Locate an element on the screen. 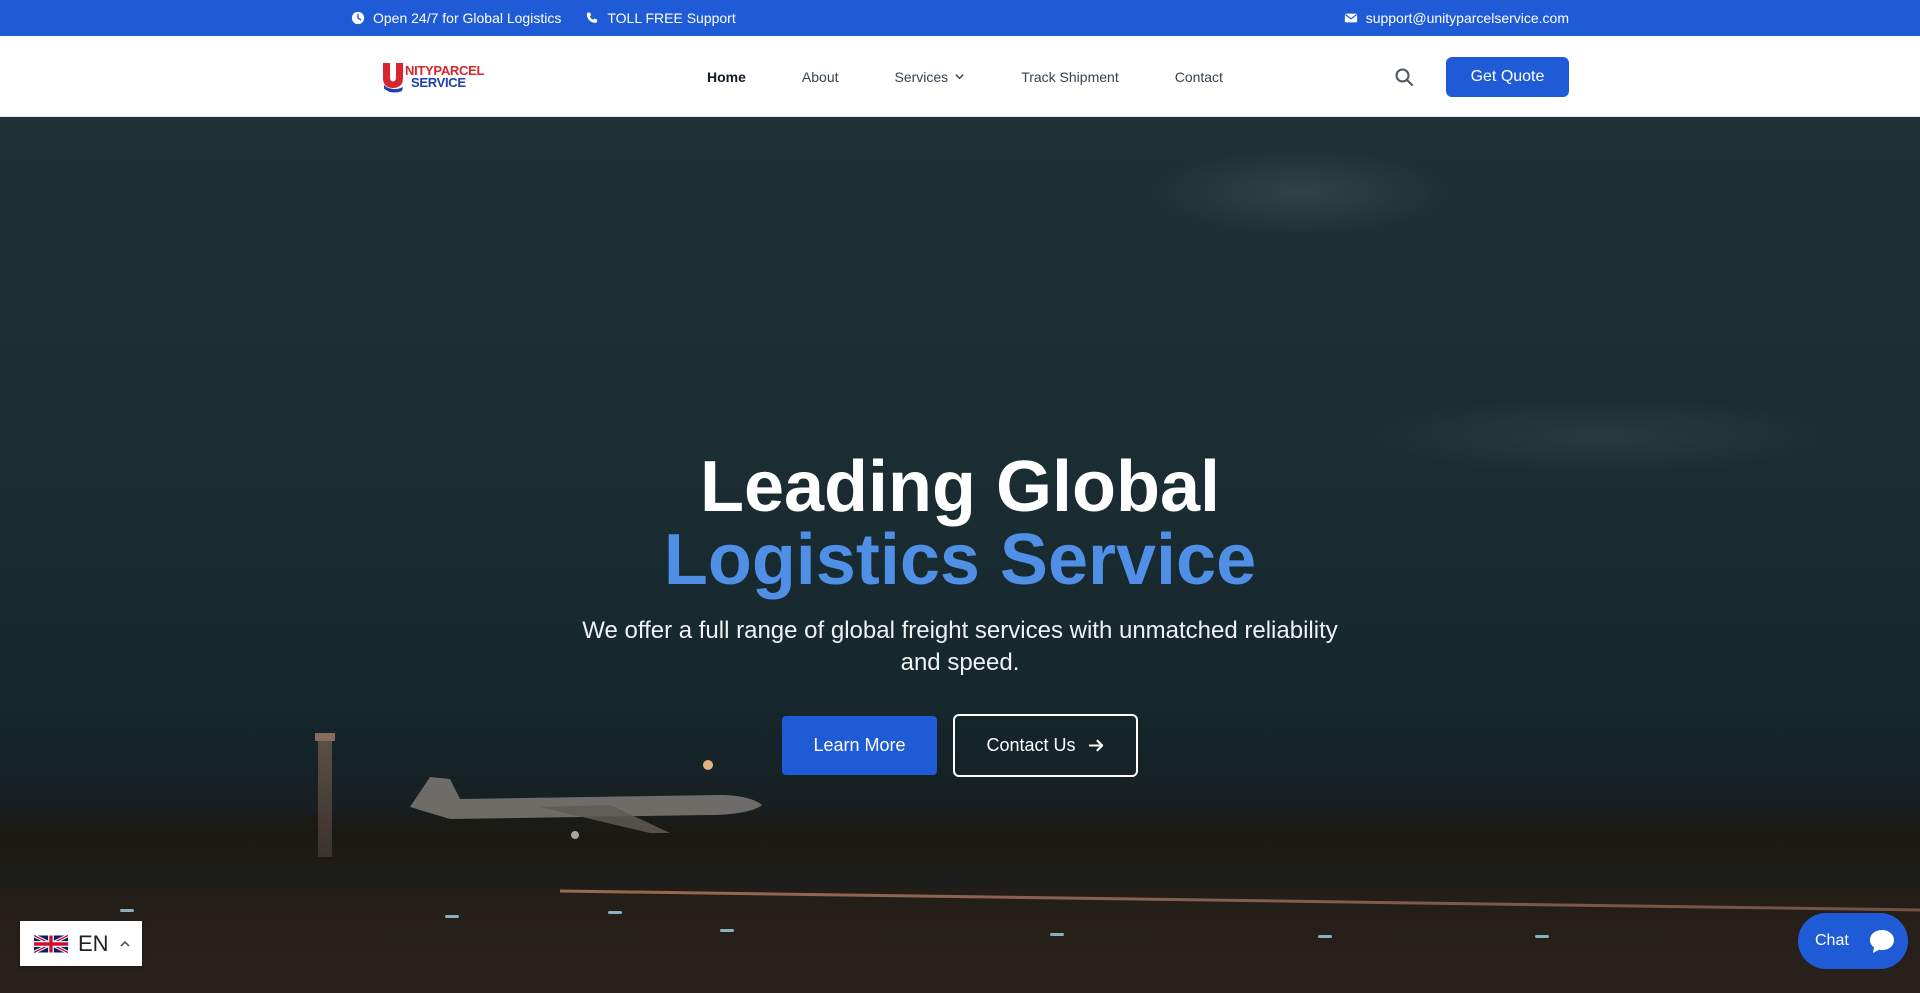 The height and width of the screenshot is (993, 1920). hero-title-line1: Leading Global is located at coordinates (960, 487).